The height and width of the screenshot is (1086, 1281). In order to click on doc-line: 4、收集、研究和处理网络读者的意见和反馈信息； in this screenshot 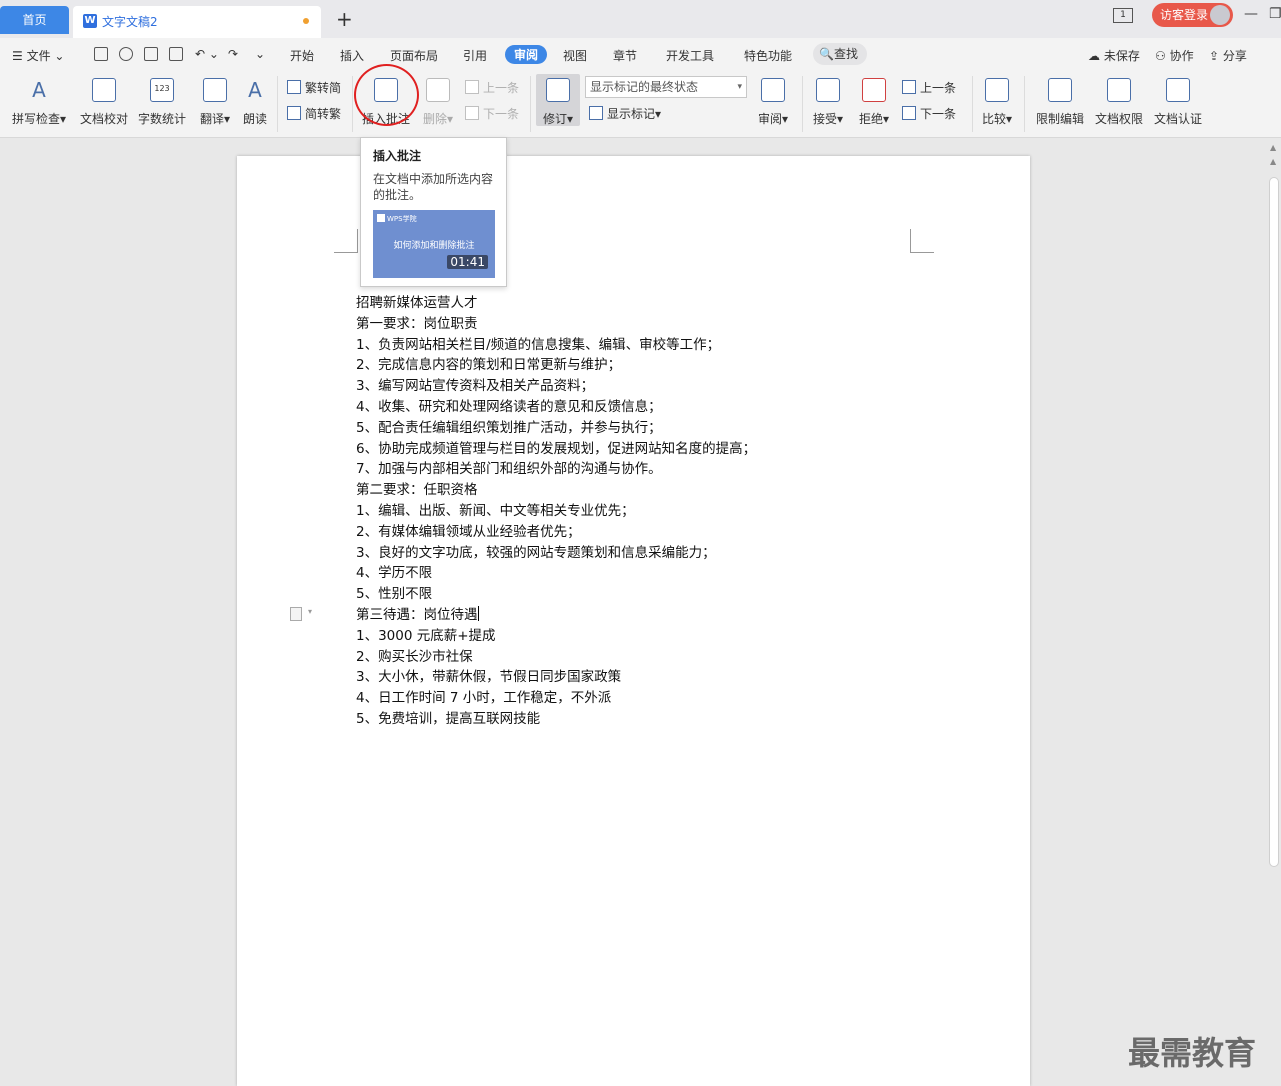, I will do `click(509, 406)`.